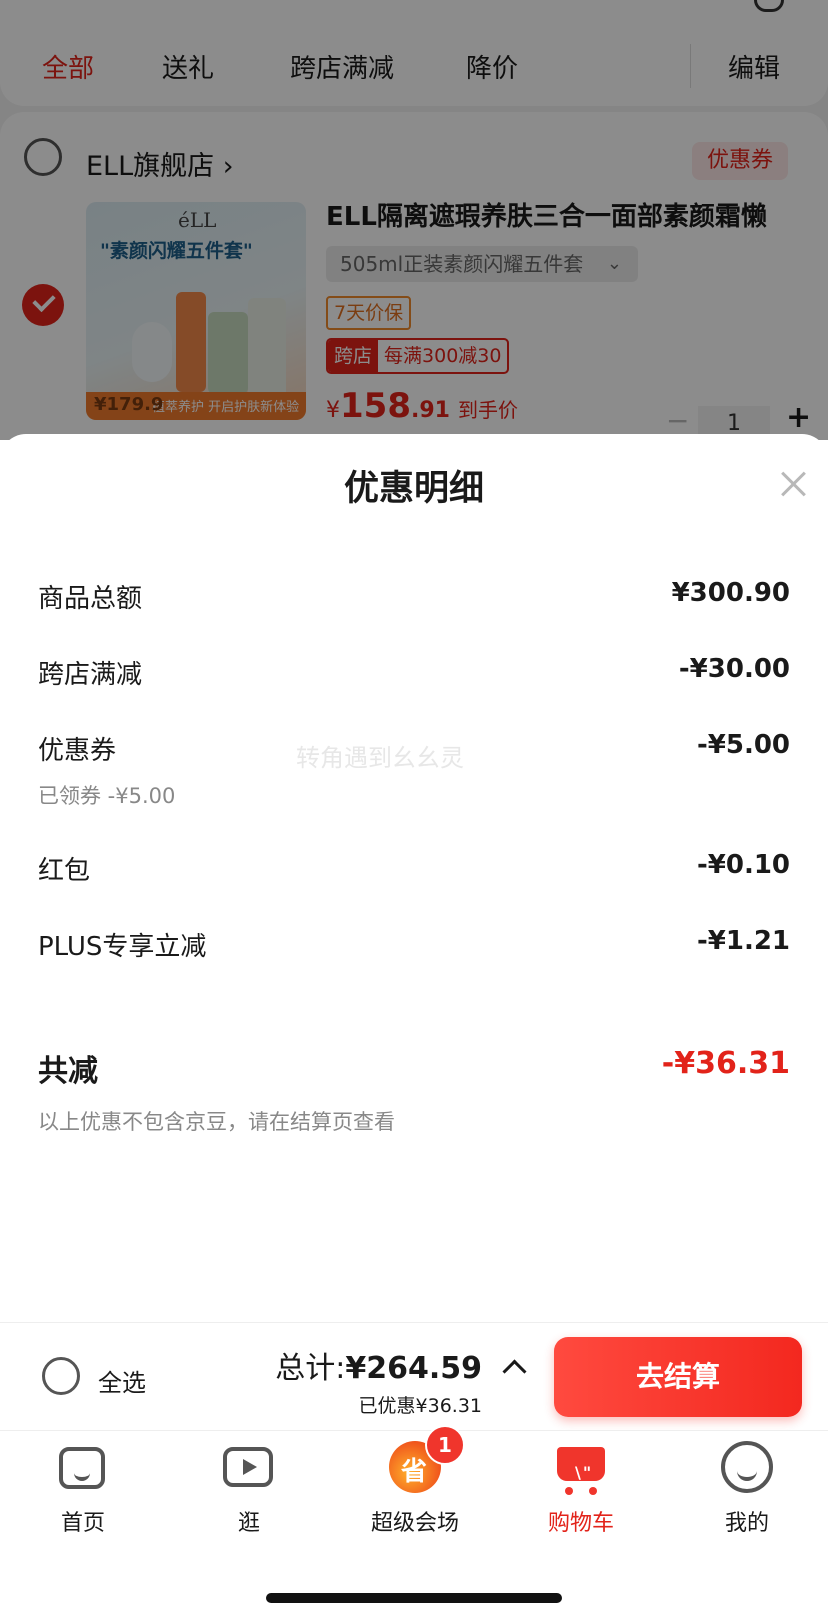 The height and width of the screenshot is (1620, 828). I want to click on tab-profile: 我的, so click(746, 1488).